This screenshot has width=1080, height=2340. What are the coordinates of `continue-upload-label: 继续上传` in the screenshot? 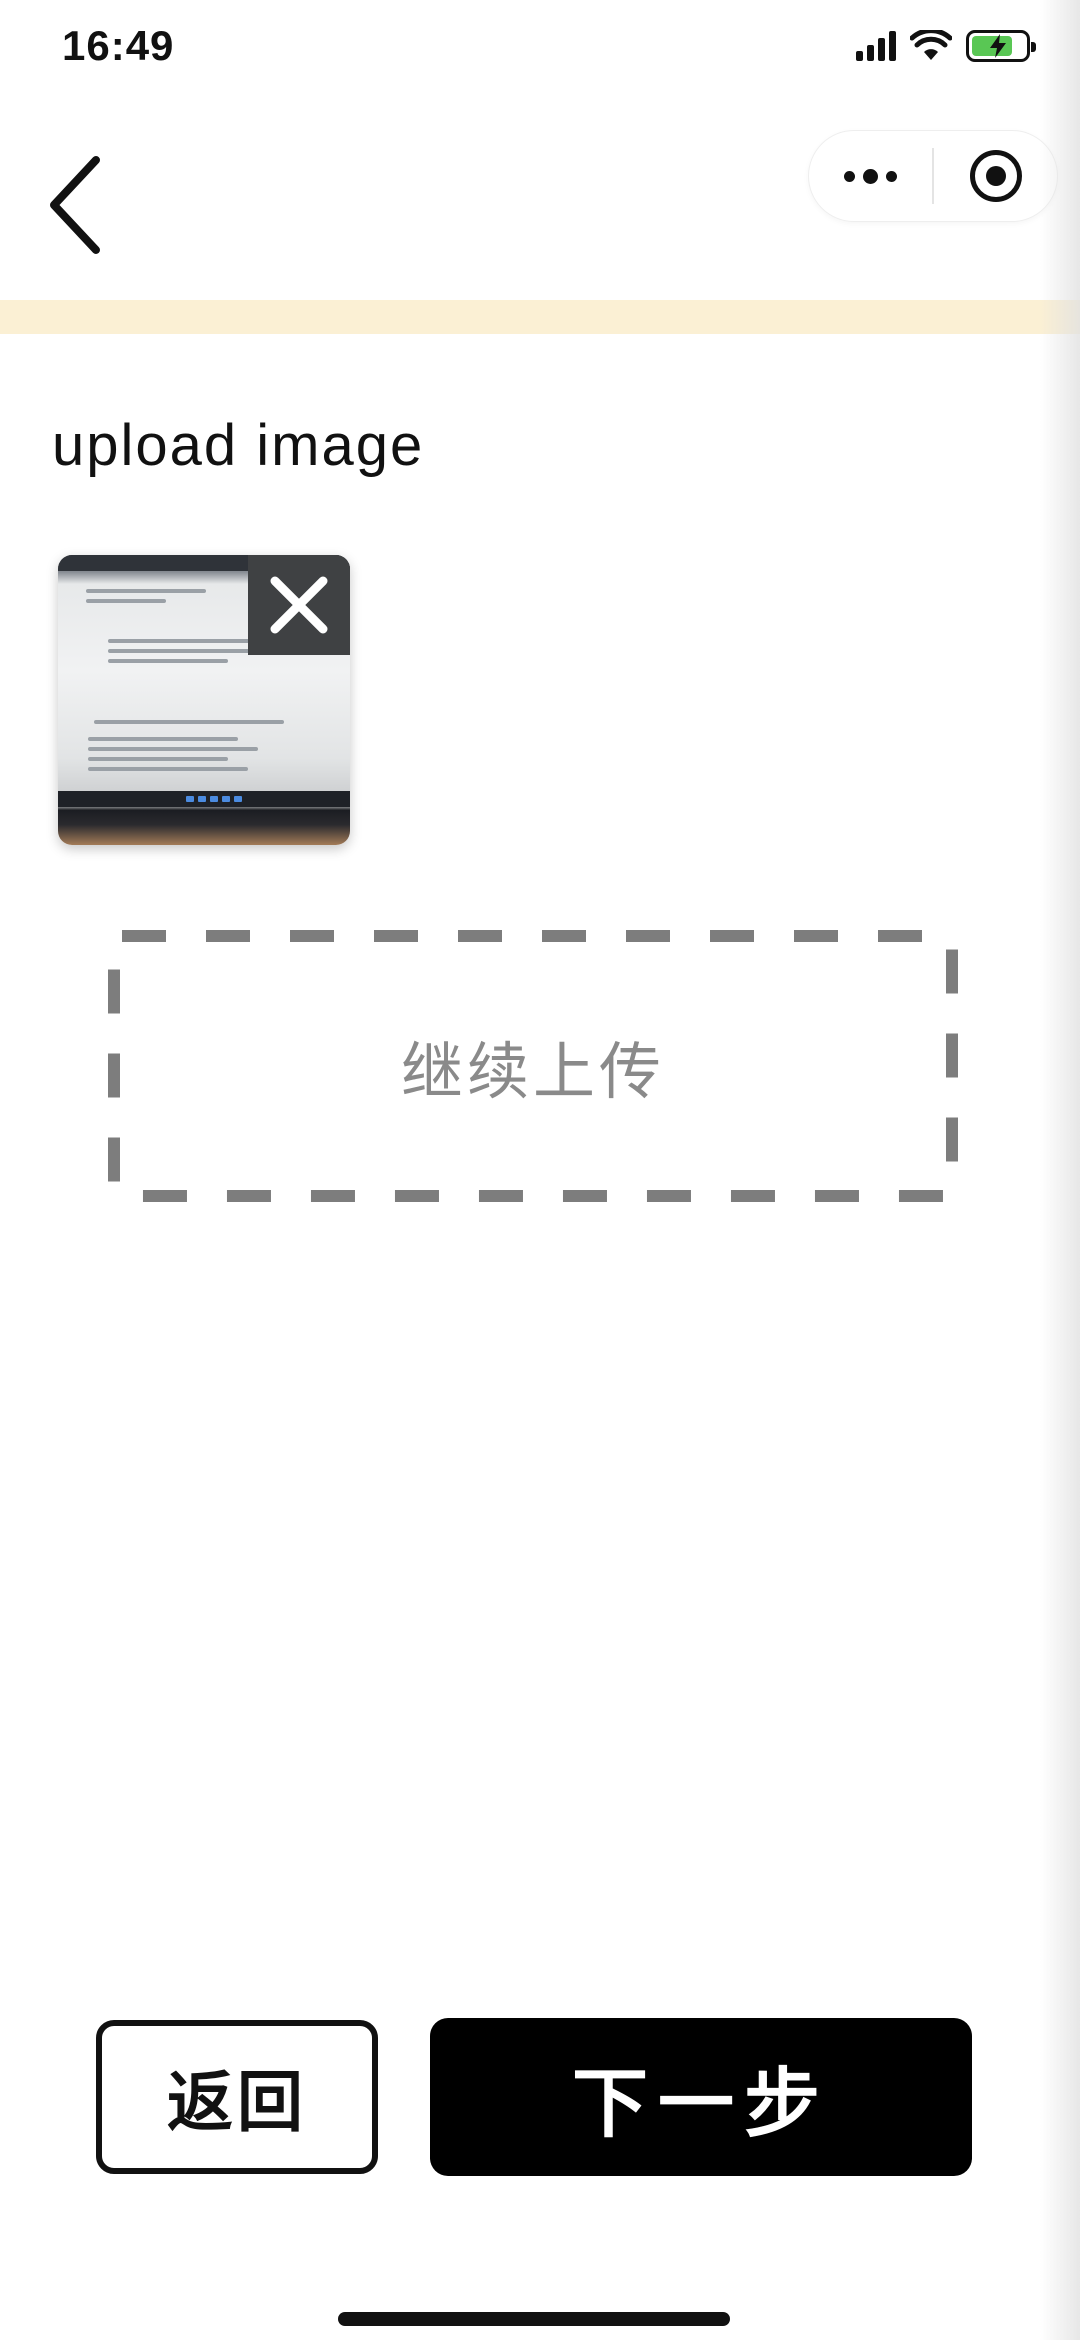 It's located at (532, 1072).